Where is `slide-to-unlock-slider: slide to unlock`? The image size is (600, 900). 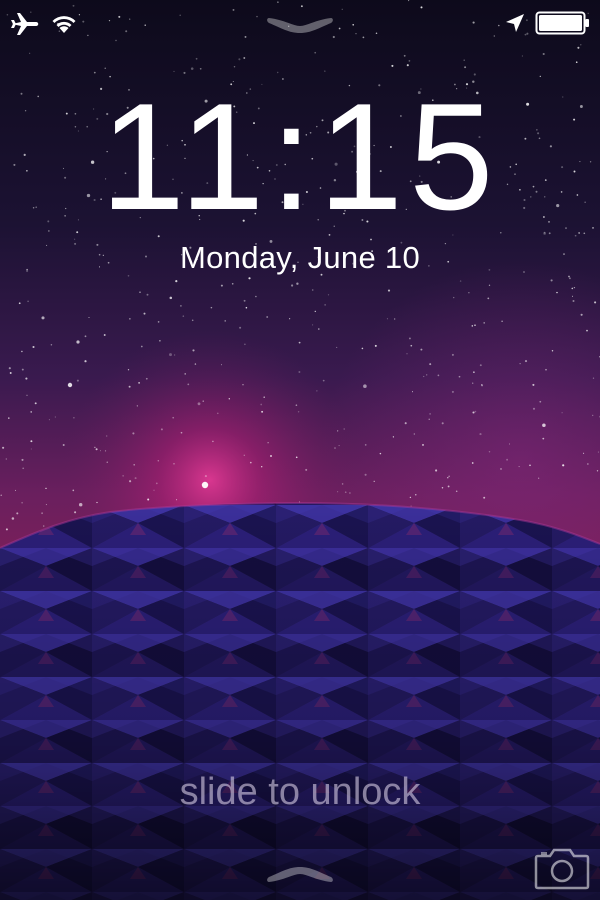 slide-to-unlock-slider: slide to unlock is located at coordinates (300, 793).